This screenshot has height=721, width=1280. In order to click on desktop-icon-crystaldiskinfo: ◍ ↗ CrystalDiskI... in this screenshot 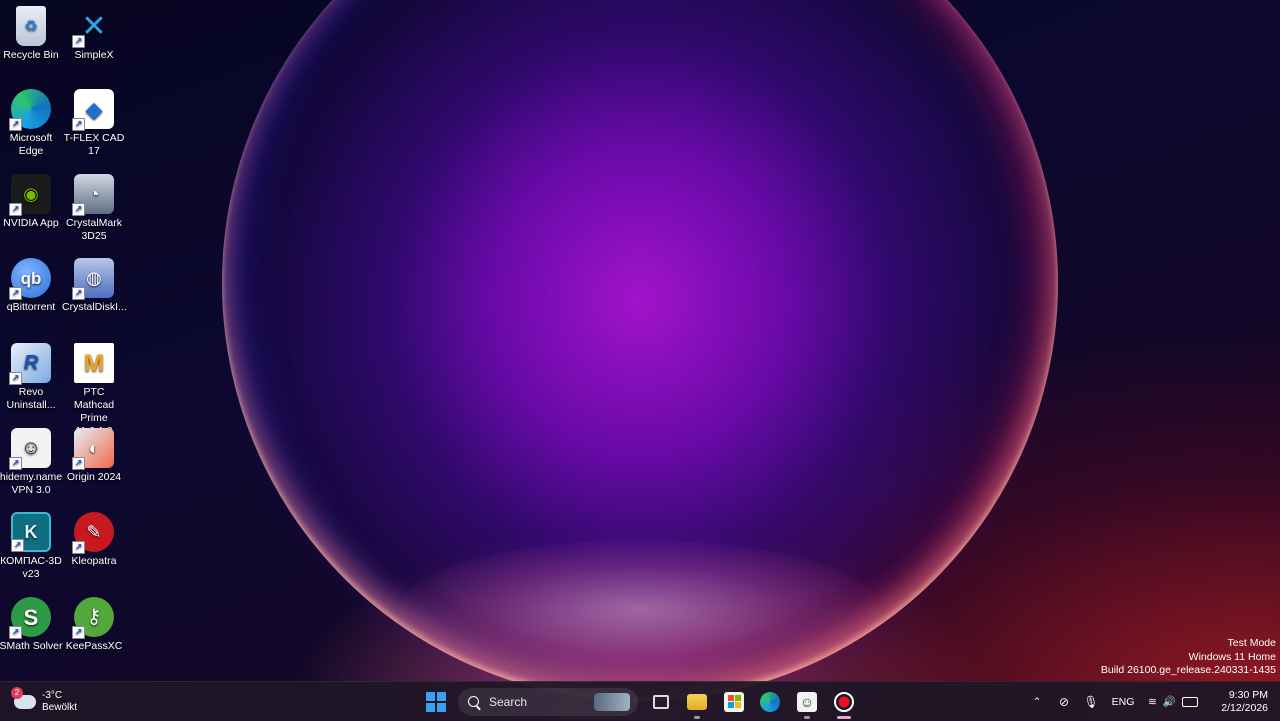, I will do `click(94, 286)`.